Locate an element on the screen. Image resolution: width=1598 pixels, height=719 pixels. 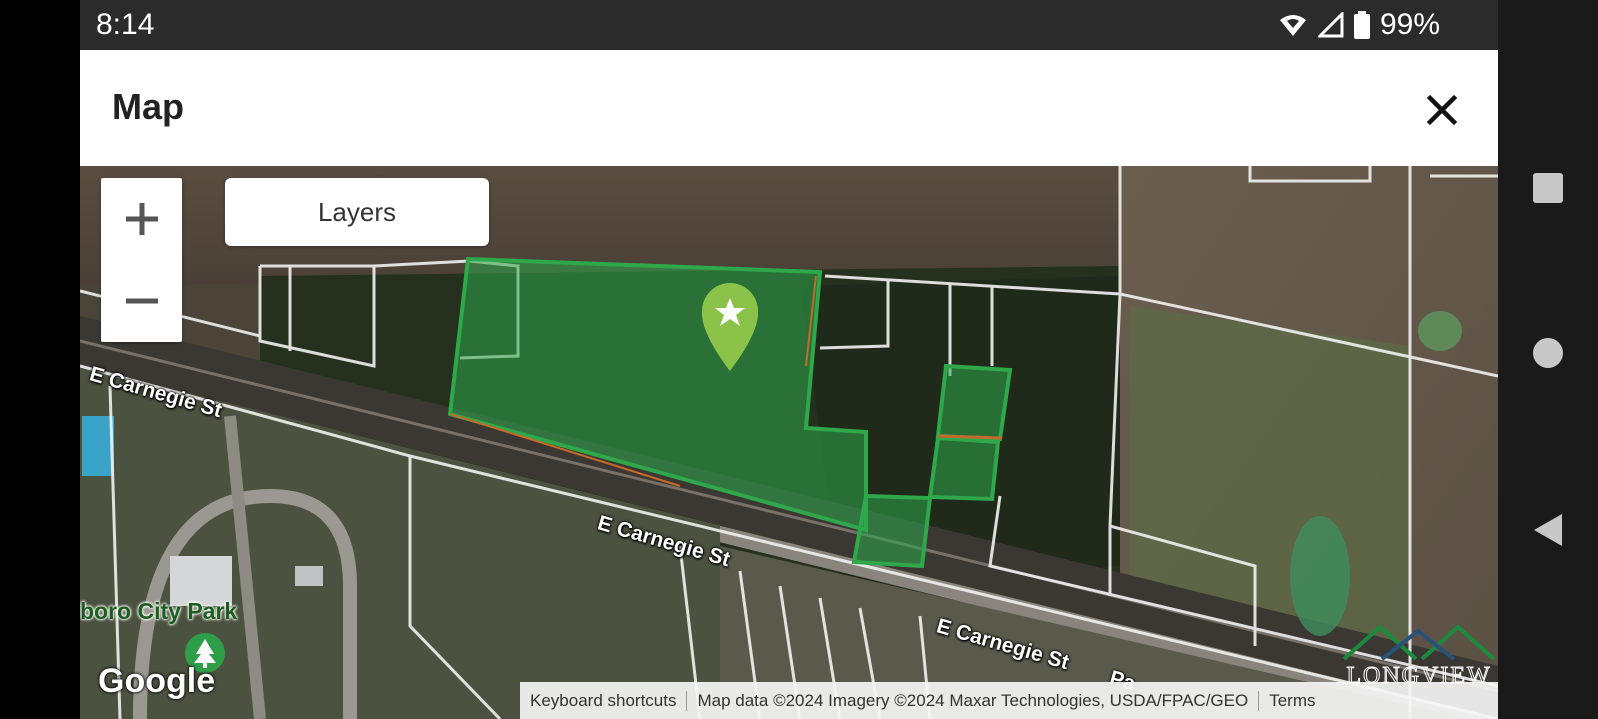
navigation-bar is located at coordinates (1548, 359).